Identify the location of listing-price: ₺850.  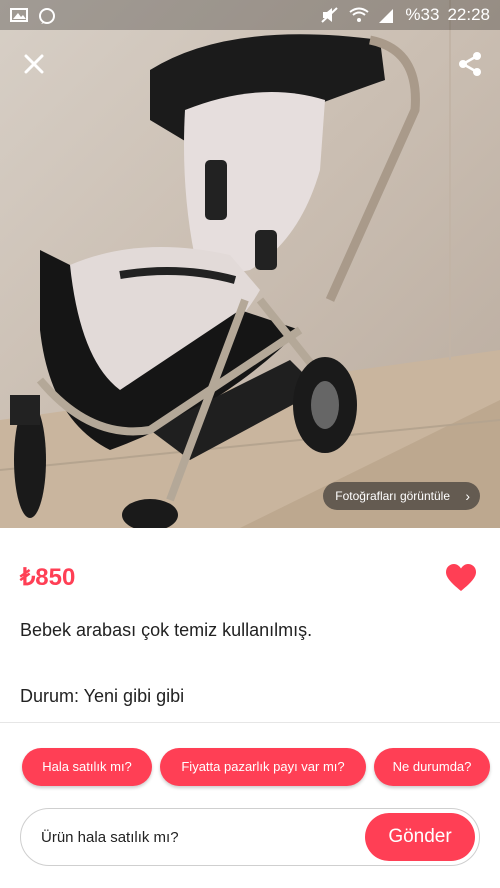
(48, 577).